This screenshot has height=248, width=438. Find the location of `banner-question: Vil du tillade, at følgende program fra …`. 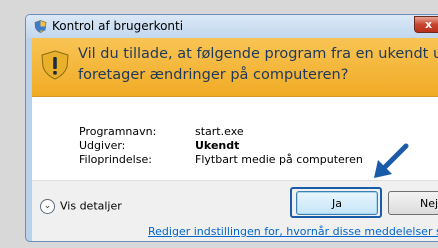

banner-question: Vil du tillade, at følgende program fra … is located at coordinates (258, 65).